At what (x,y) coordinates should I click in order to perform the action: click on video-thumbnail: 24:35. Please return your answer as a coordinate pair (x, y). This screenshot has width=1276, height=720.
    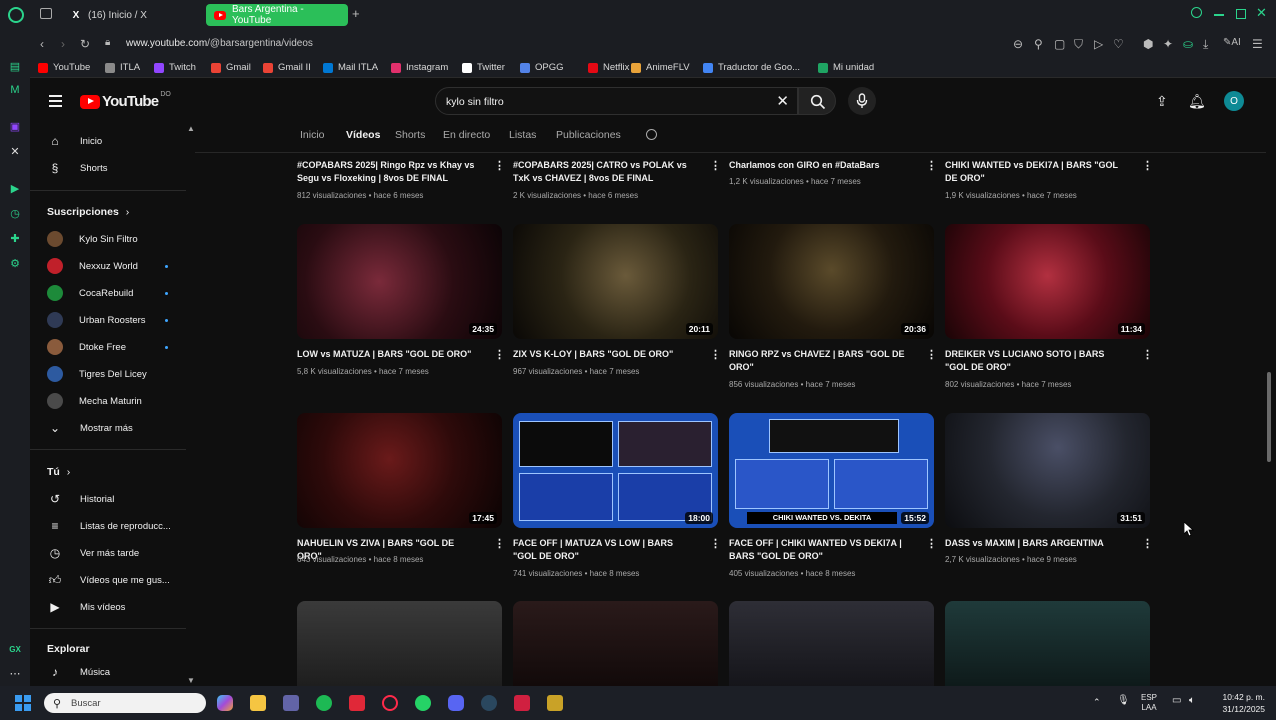
    Looking at the image, I should click on (399, 281).